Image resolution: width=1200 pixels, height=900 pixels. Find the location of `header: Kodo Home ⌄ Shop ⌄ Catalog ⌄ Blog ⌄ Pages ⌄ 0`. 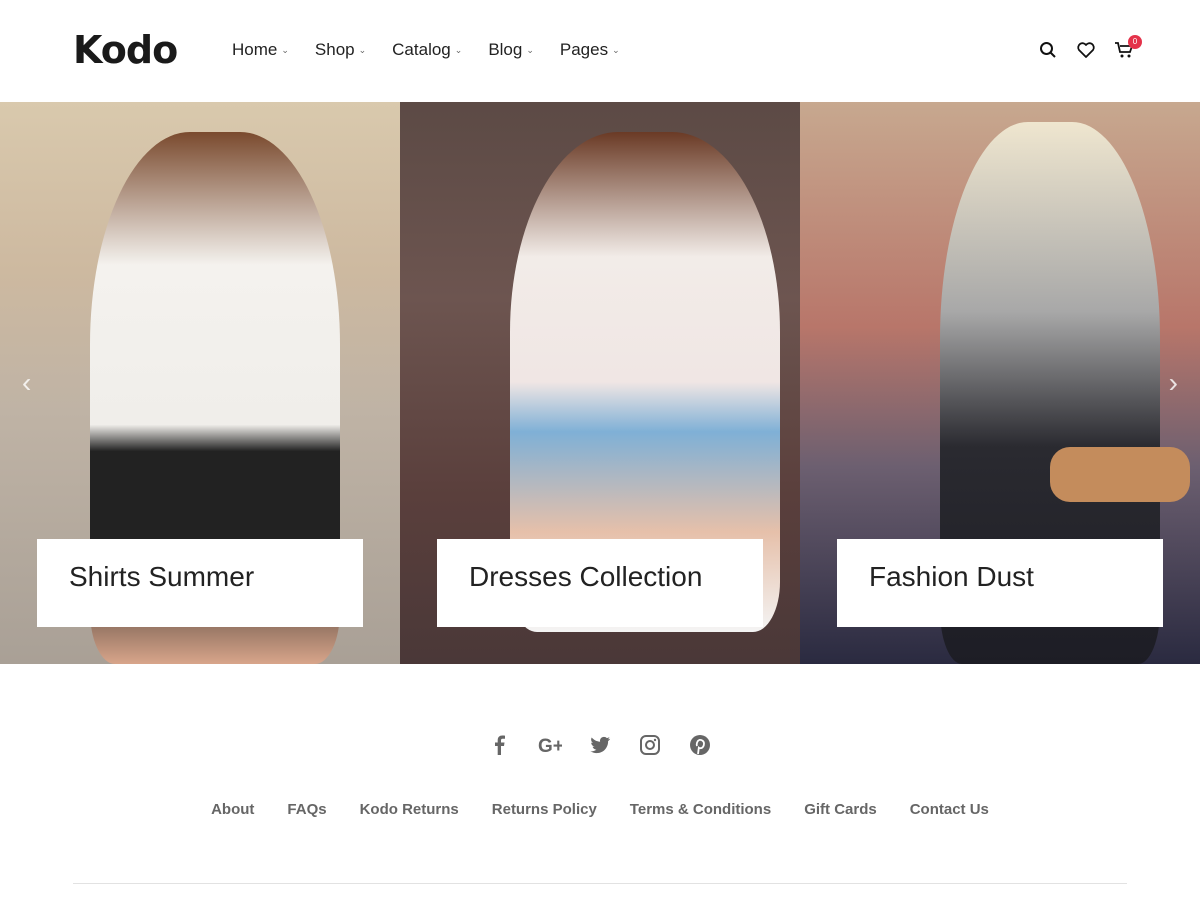

header: Kodo Home ⌄ Shop ⌄ Catalog ⌄ Blog ⌄ Pages ⌄ 0 is located at coordinates (600, 51).